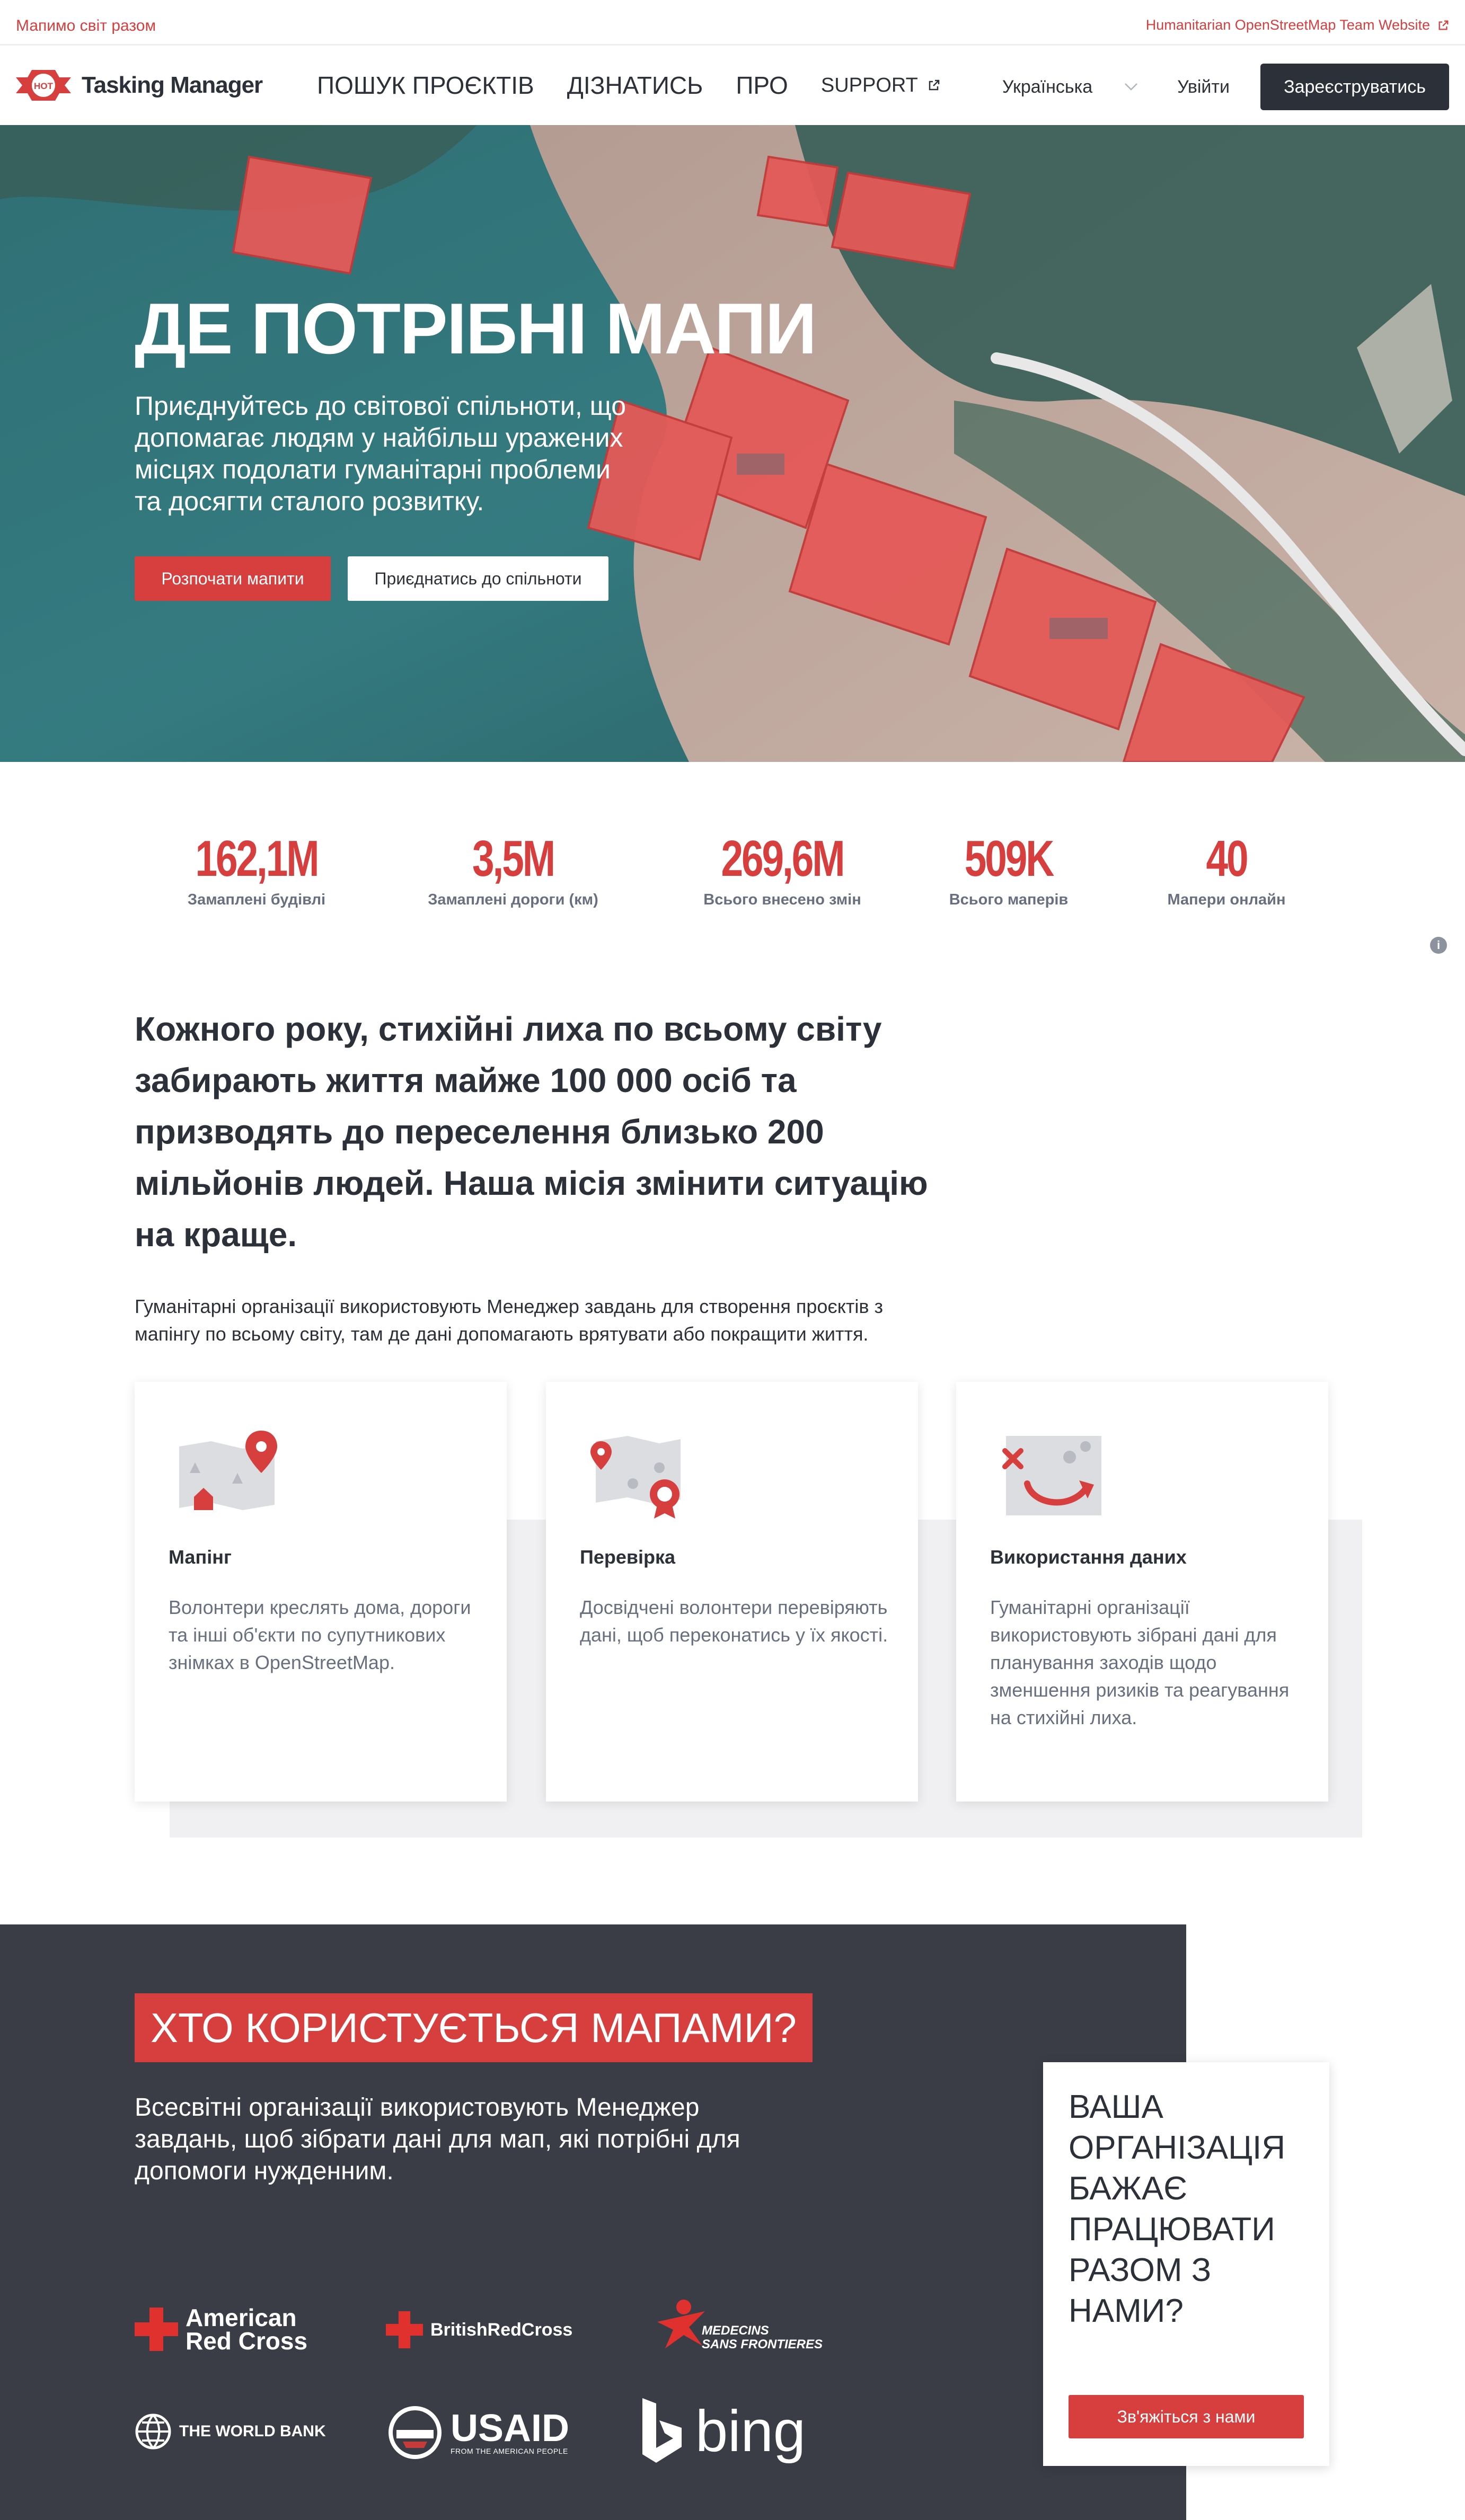 The image size is (1465, 2520). Describe the element at coordinates (635, 1477) in the screenshot. I see `map-badge-icon` at that location.